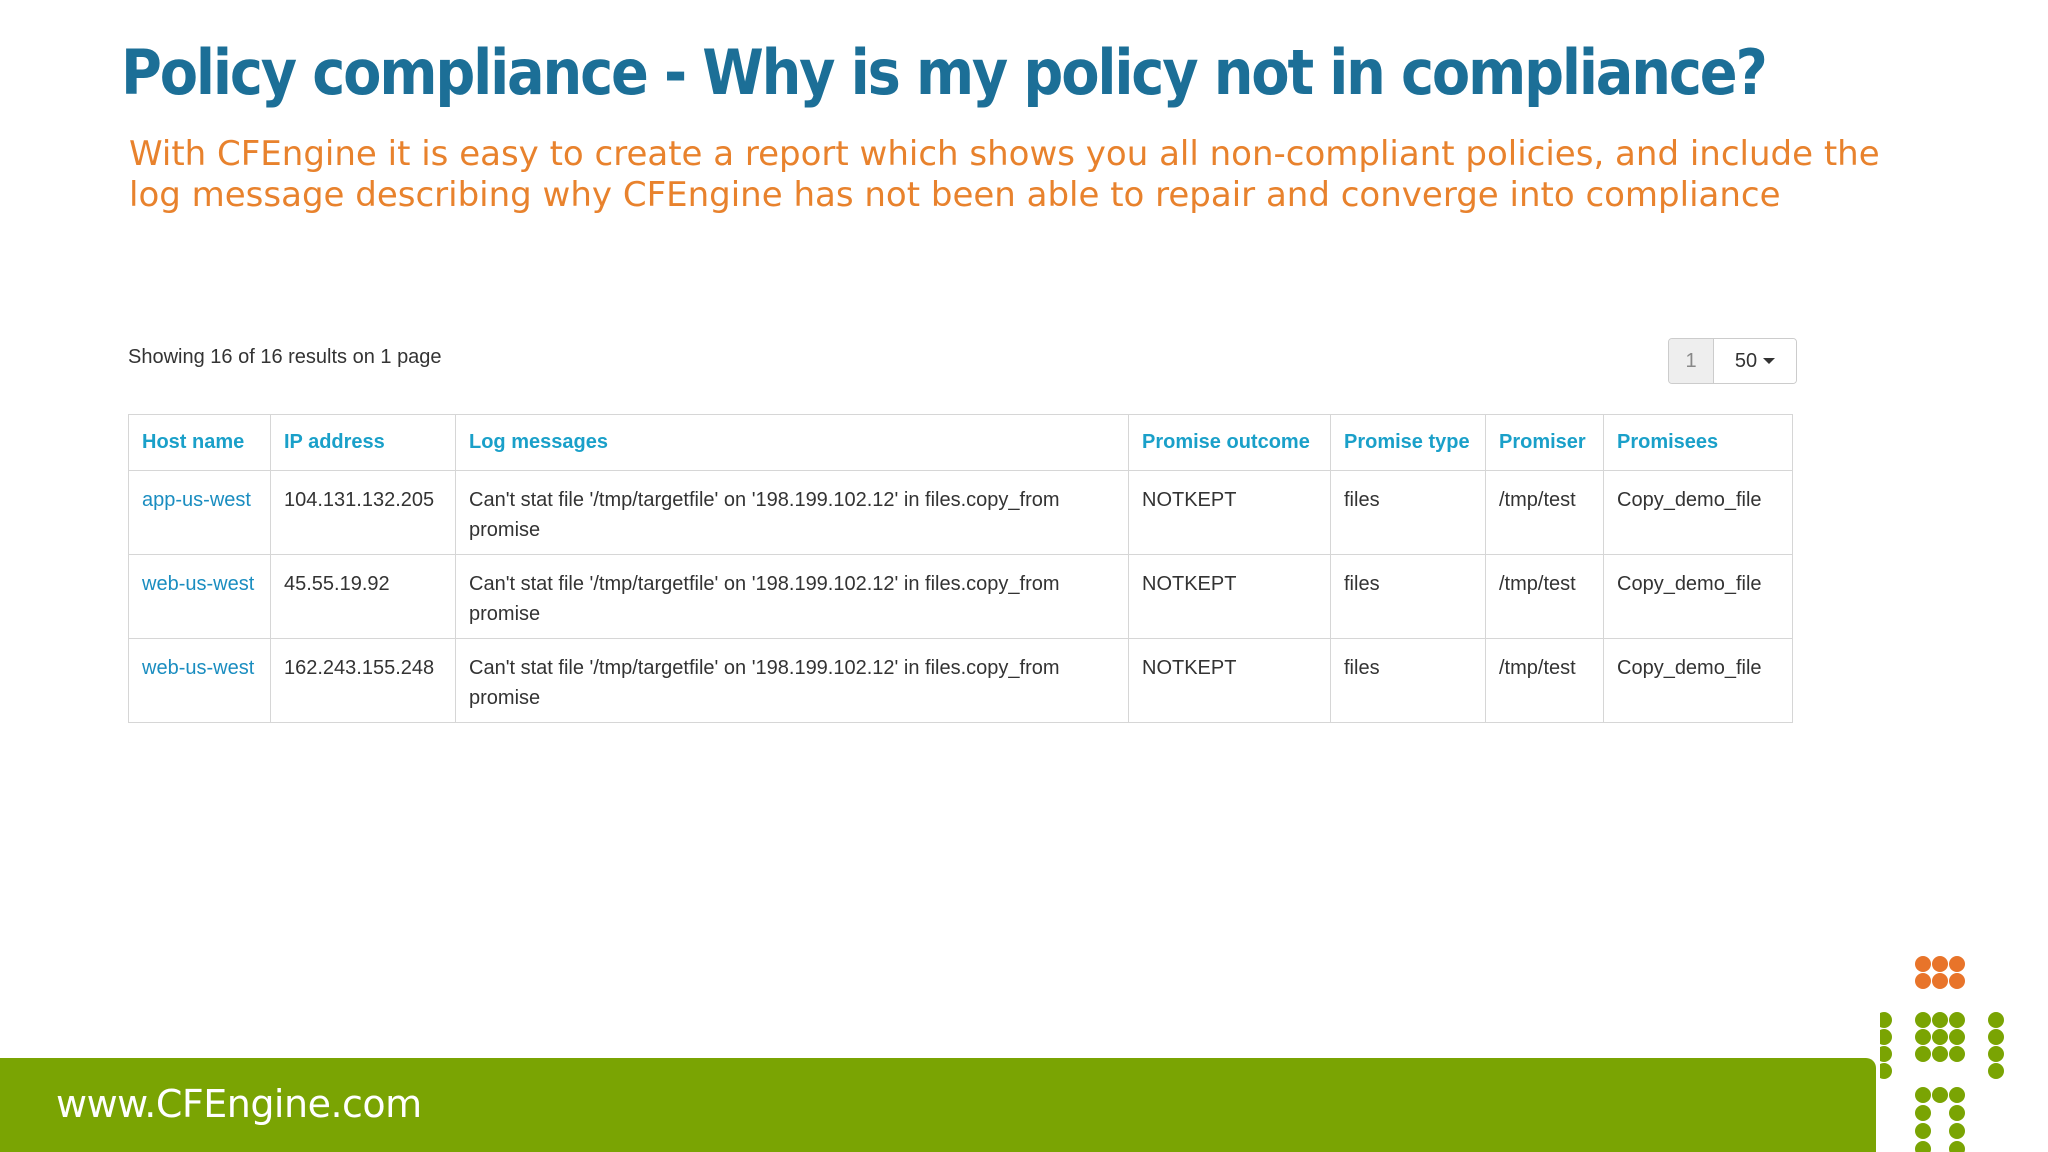  I want to click on column-header-ip-address: IP address, so click(363, 442).